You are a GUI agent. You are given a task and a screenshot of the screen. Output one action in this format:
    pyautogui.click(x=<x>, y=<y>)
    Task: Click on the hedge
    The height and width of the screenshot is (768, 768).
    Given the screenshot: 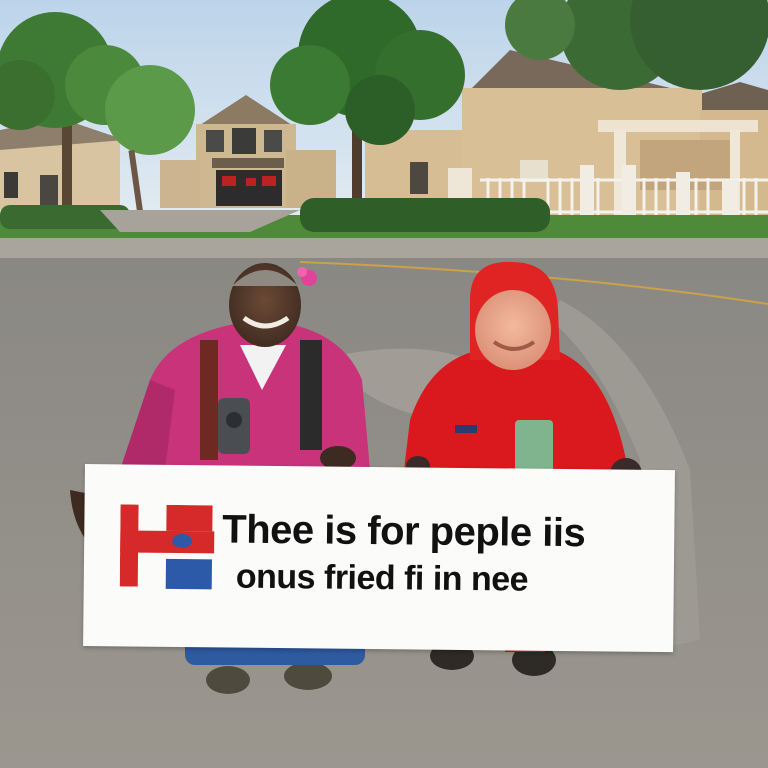 What is the action you would take?
    pyautogui.click(x=425, y=215)
    